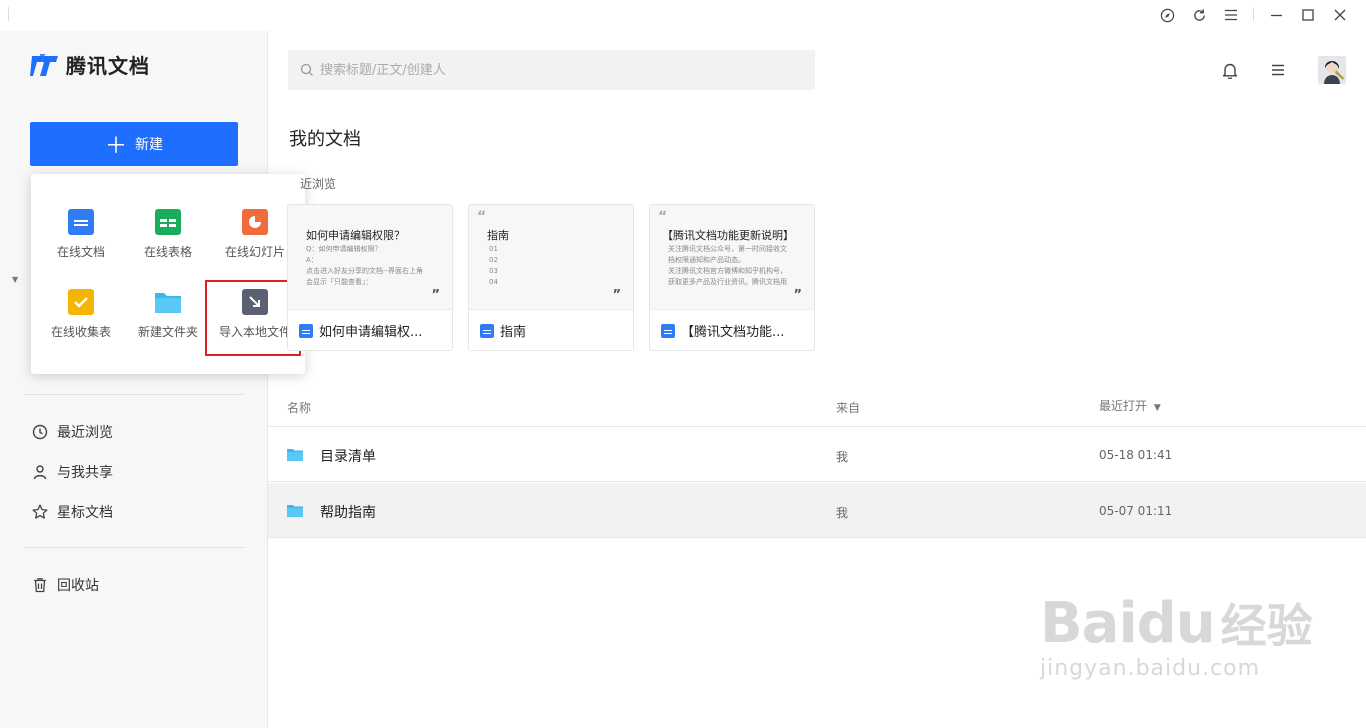 The image size is (1366, 728). What do you see at coordinates (1332, 70) in the screenshot?
I see `avatar` at bounding box center [1332, 70].